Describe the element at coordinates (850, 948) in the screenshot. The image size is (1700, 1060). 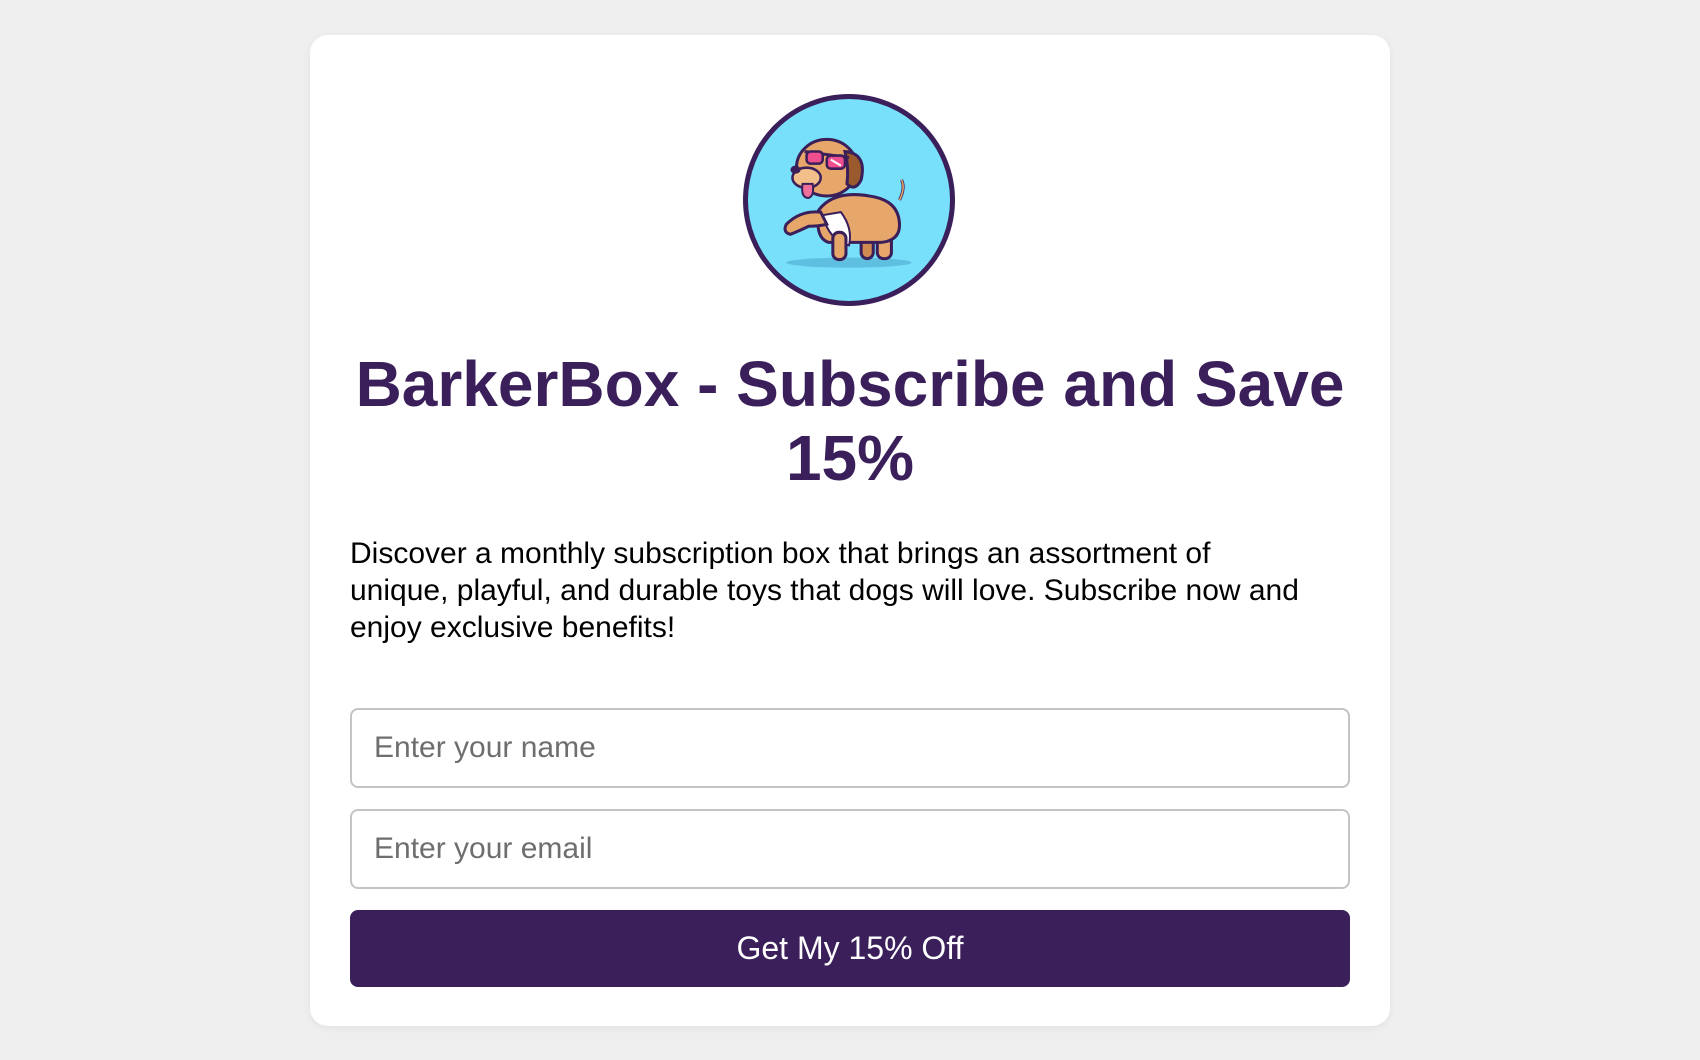
I see `get-discount-button: Get My 15% Off` at that location.